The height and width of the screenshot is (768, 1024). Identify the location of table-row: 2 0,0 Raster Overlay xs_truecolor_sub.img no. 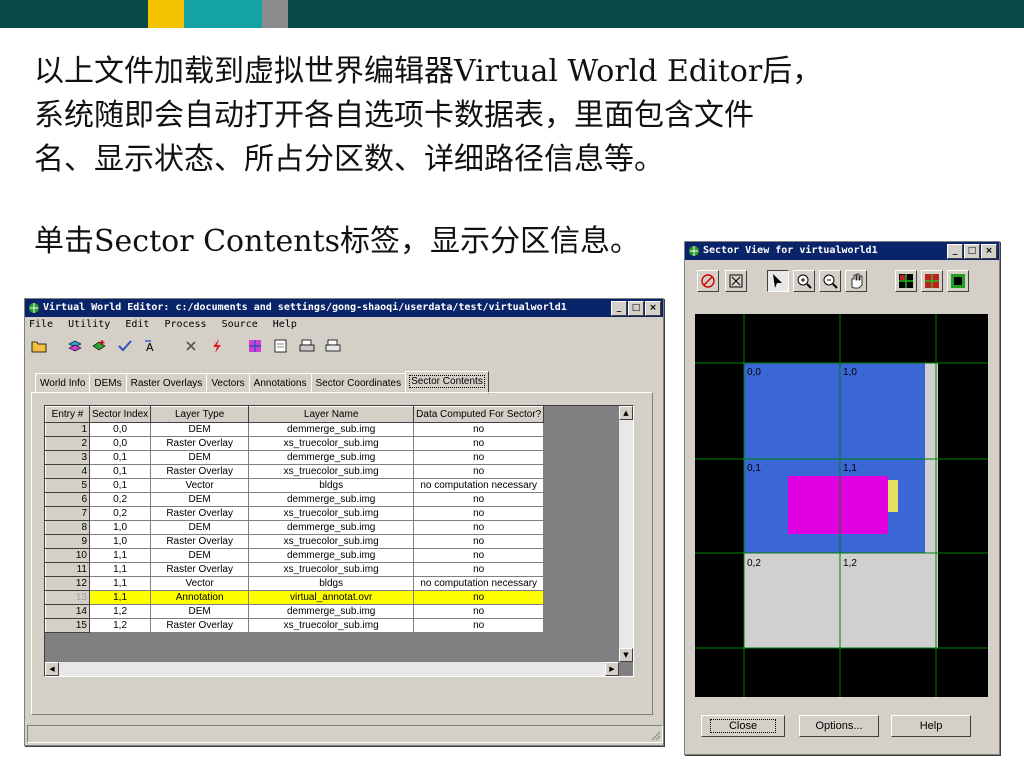
(295, 443).